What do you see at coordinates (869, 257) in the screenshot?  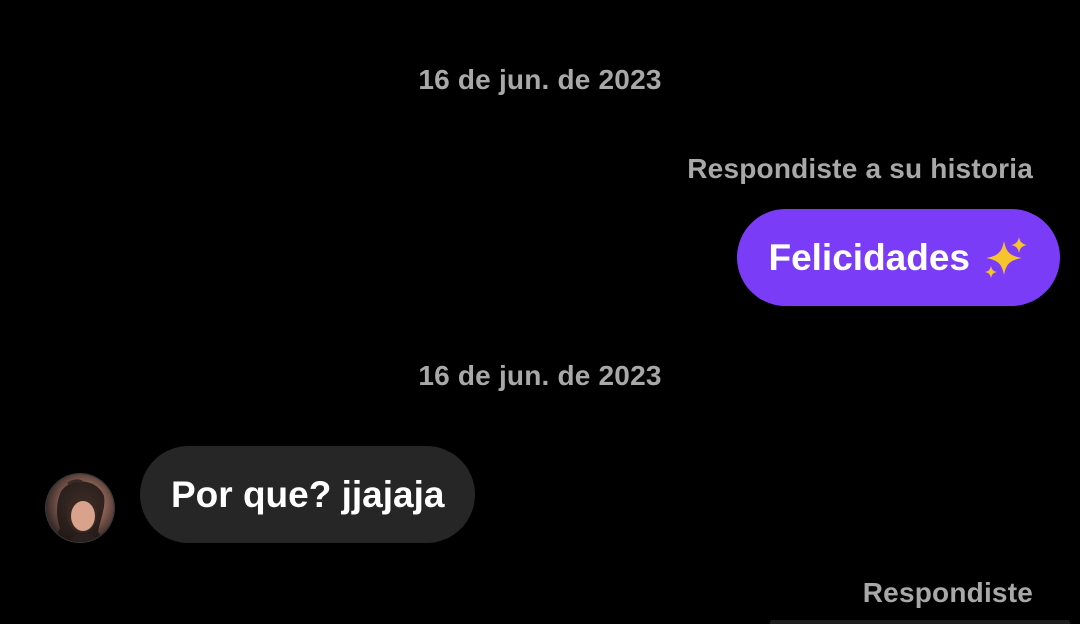 I see `message-text: Felicidades` at bounding box center [869, 257].